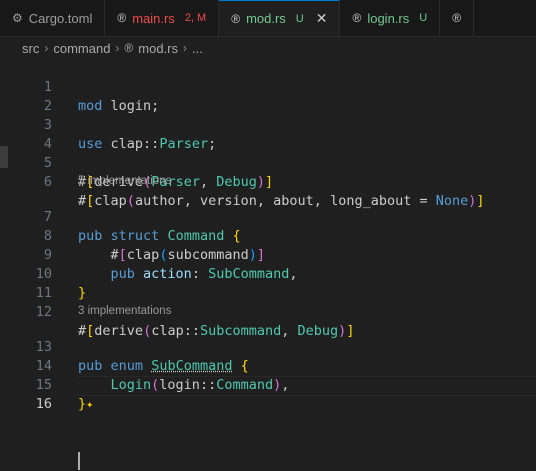 The height and width of the screenshot is (471, 536). I want to click on line-number: 16, so click(43, 404).